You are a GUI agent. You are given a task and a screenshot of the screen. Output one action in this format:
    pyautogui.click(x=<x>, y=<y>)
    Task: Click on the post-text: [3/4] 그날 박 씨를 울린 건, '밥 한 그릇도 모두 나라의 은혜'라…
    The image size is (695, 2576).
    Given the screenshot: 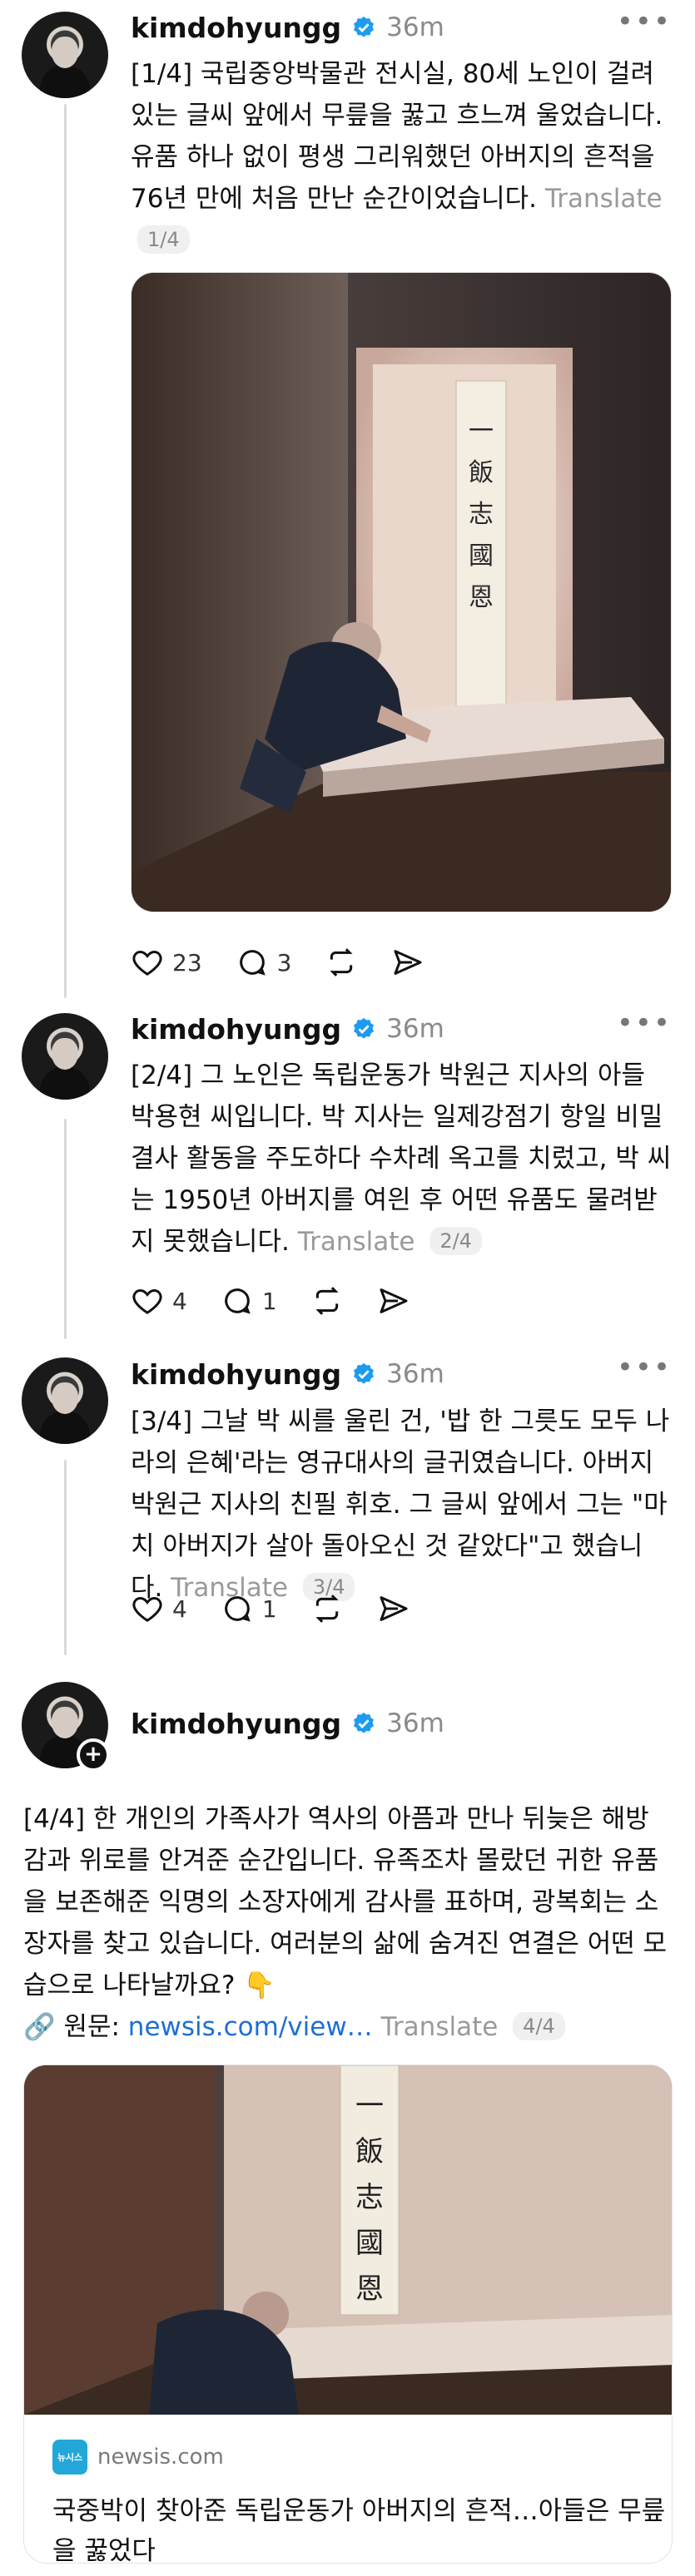 What is the action you would take?
    pyautogui.click(x=401, y=1505)
    